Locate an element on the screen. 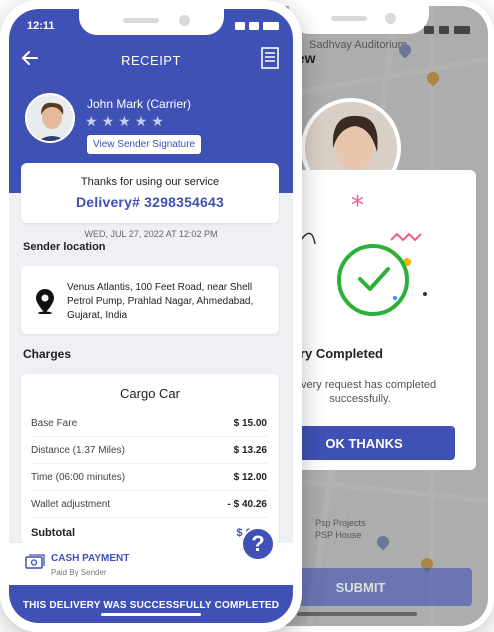 The height and width of the screenshot is (632, 494). thanks-text: Thanks for using our service is located at coordinates (150, 182).